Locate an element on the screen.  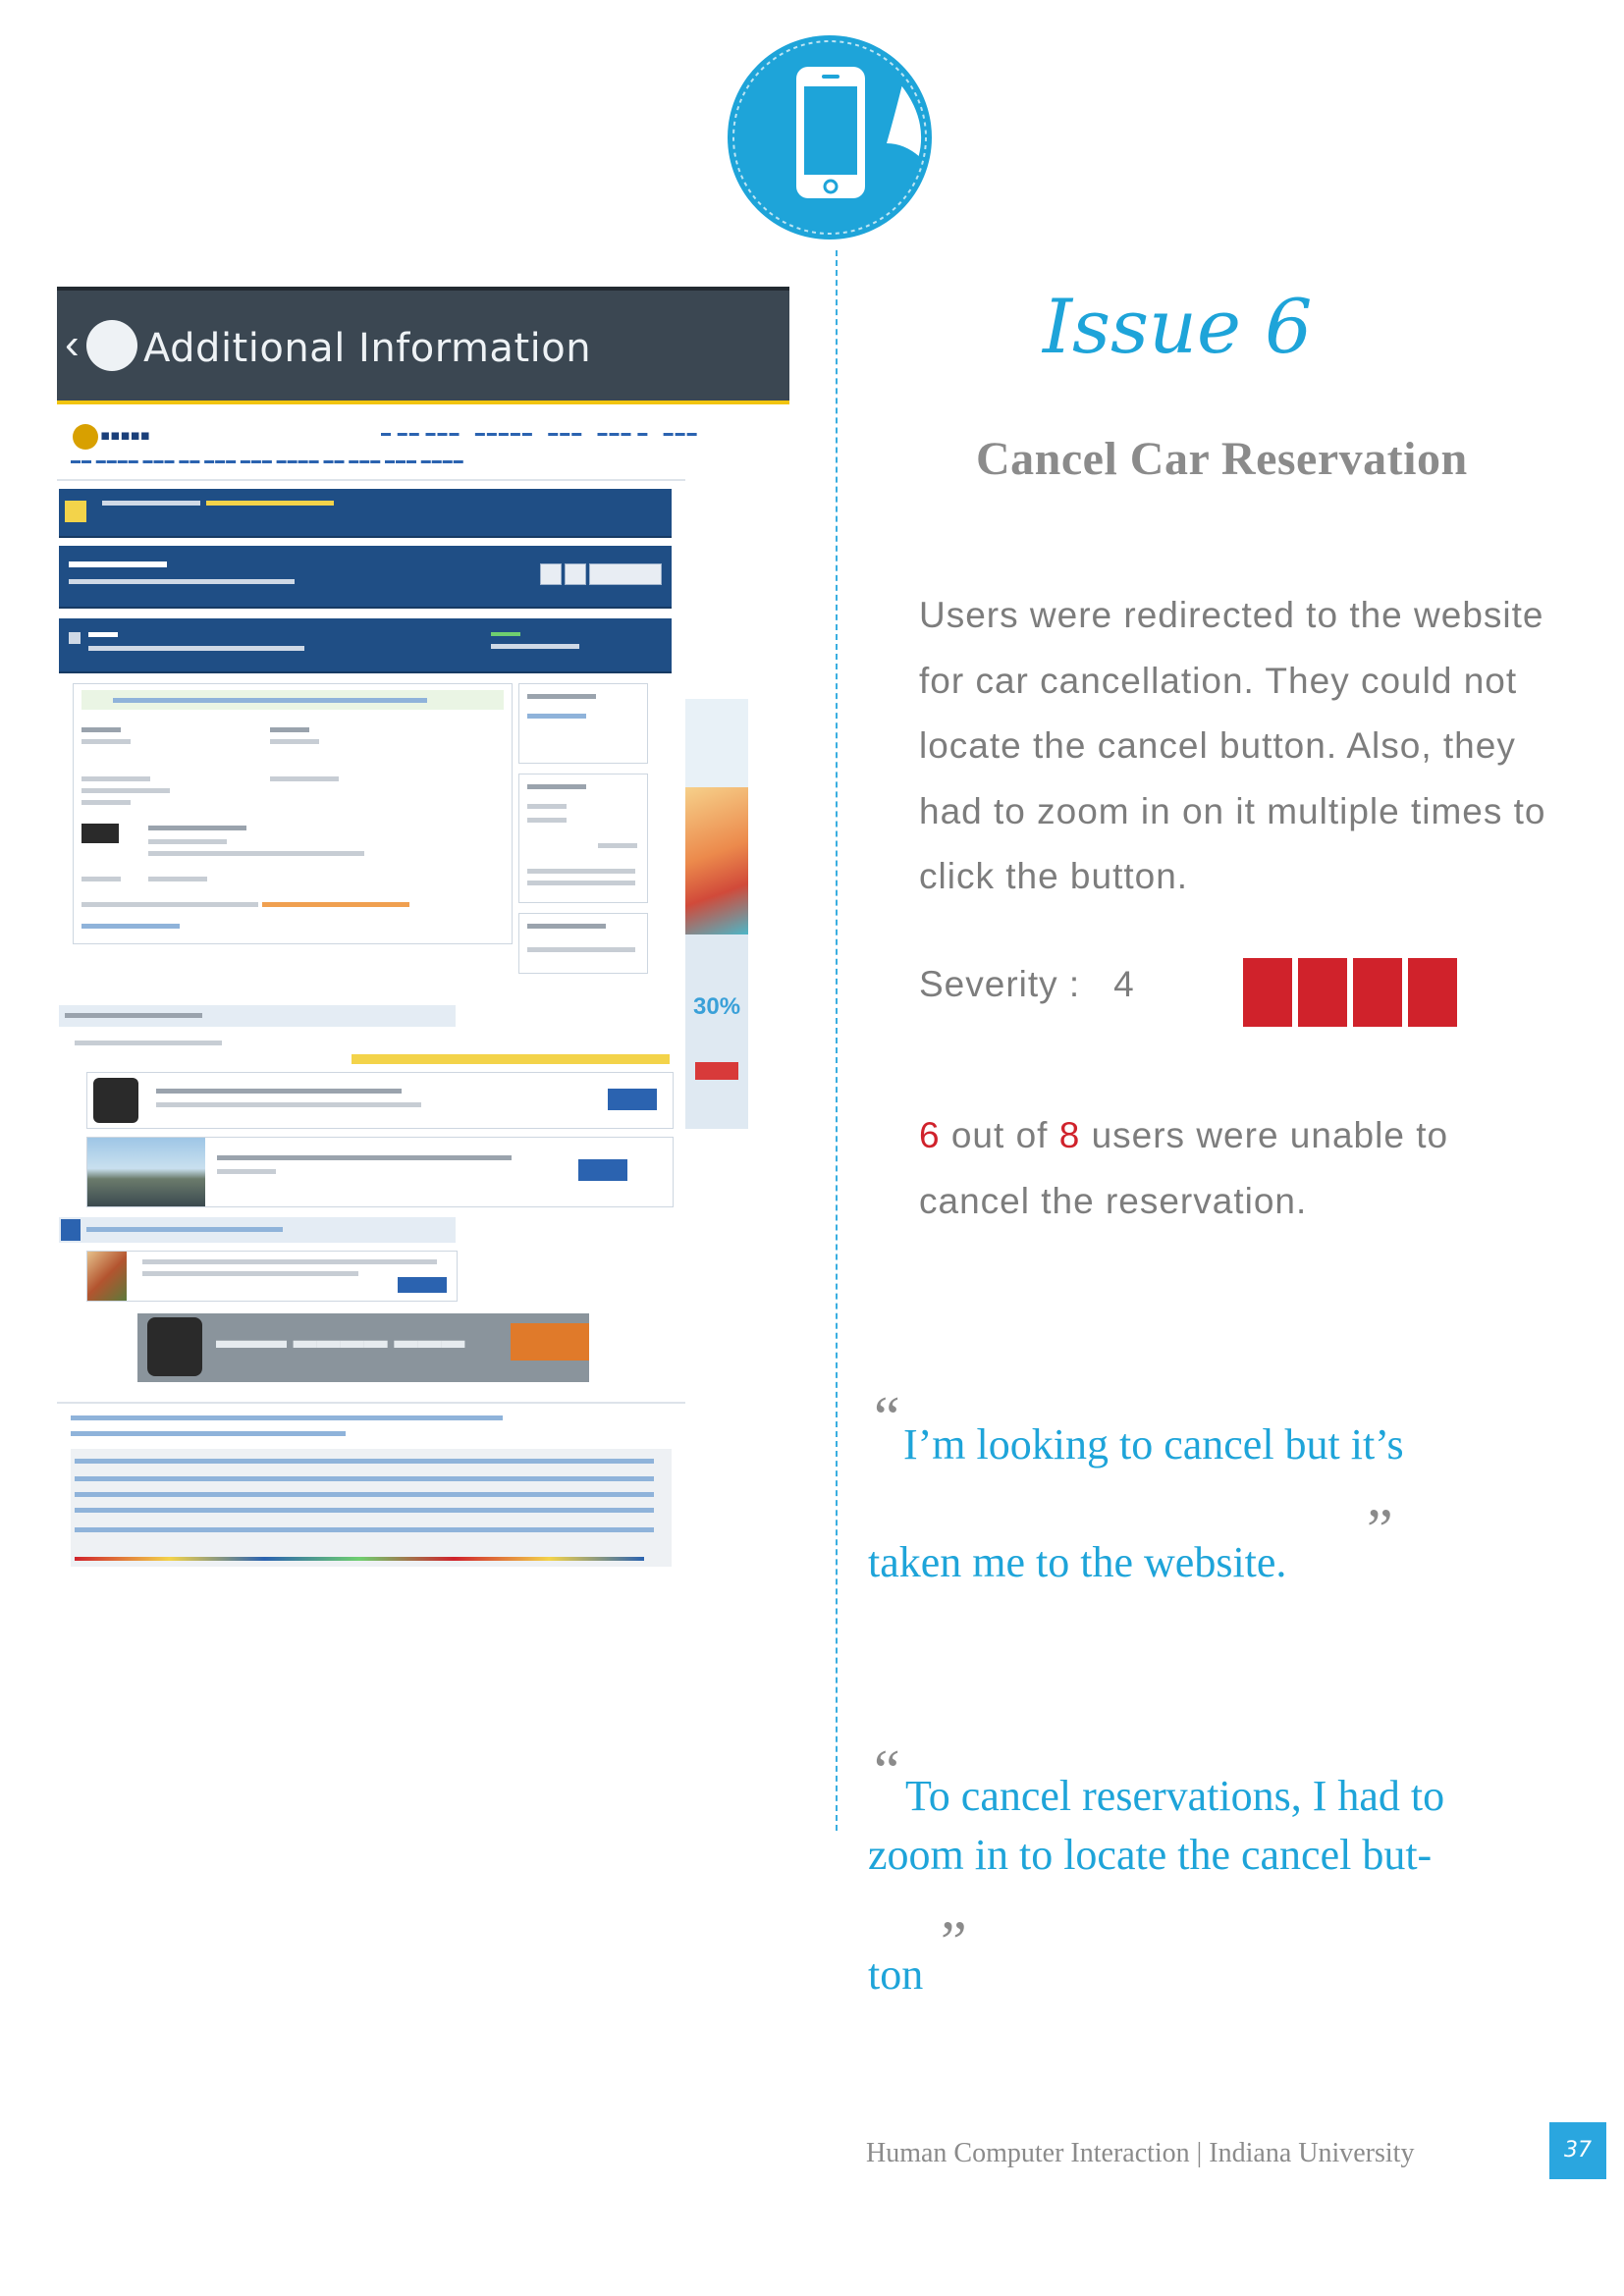
stat-count: 6 is located at coordinates (930, 1135).